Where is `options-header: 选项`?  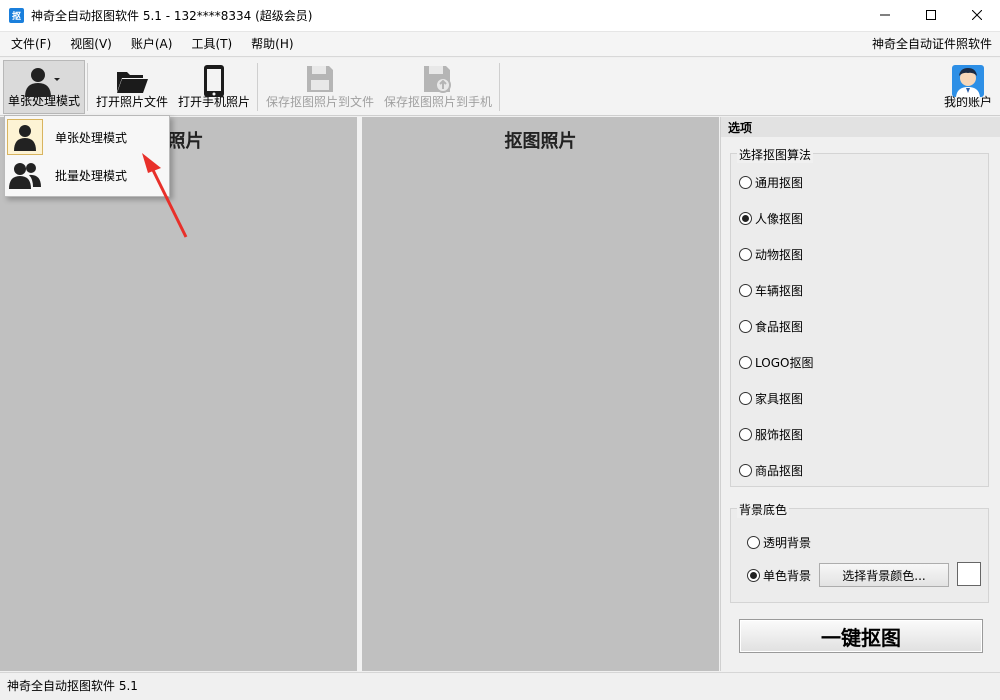
options-header: 选项 is located at coordinates (860, 127).